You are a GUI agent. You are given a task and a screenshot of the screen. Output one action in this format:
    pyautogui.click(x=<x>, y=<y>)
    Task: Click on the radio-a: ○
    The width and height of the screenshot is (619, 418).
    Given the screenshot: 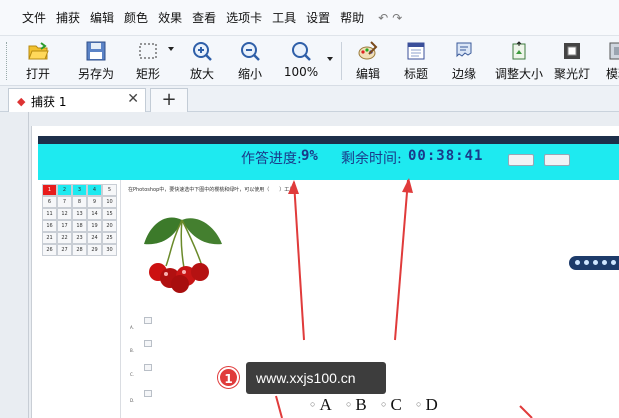 What is the action you would take?
    pyautogui.click(x=312, y=404)
    